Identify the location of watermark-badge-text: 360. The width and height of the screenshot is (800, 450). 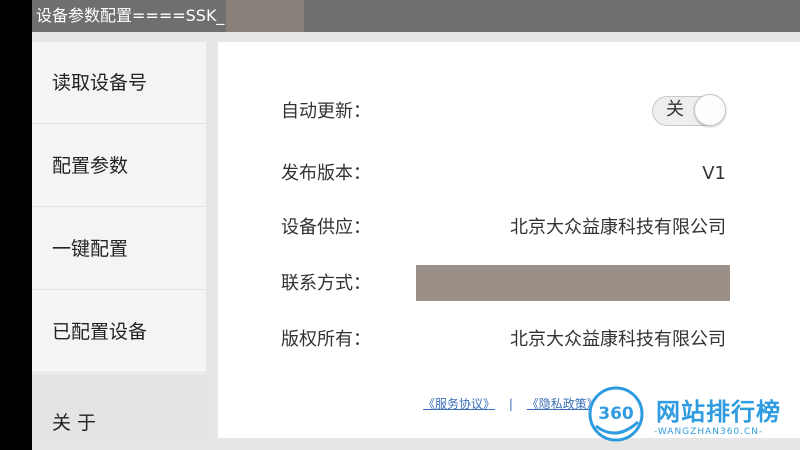
(616, 414).